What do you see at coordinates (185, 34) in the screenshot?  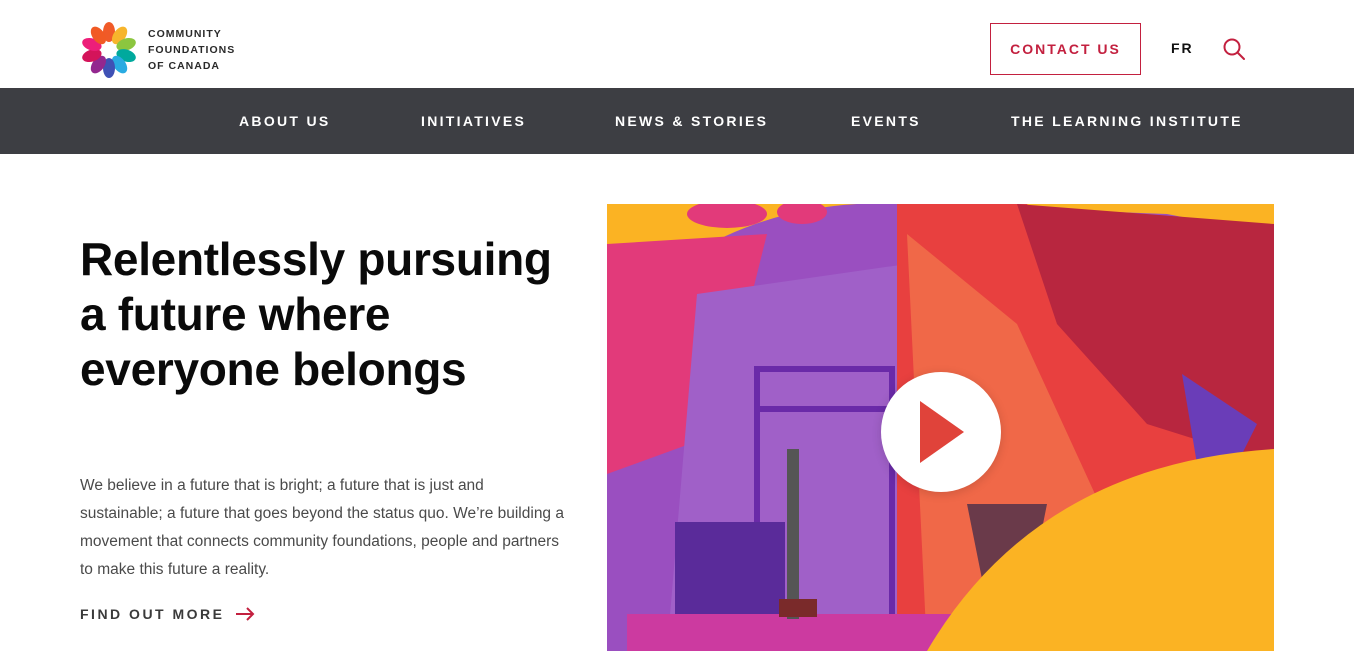 I see `logo-line-1: COMMUNITY` at bounding box center [185, 34].